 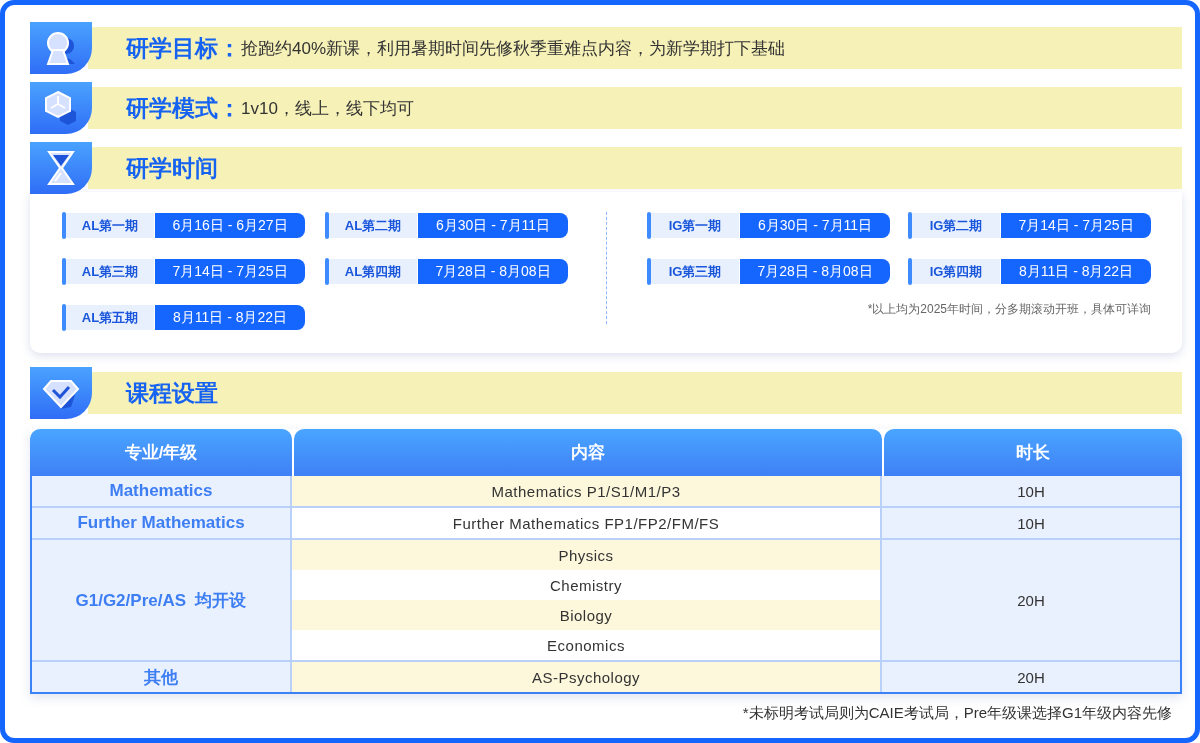 What do you see at coordinates (161, 523) in the screenshot?
I see `subject-cell: Further Mathematics` at bounding box center [161, 523].